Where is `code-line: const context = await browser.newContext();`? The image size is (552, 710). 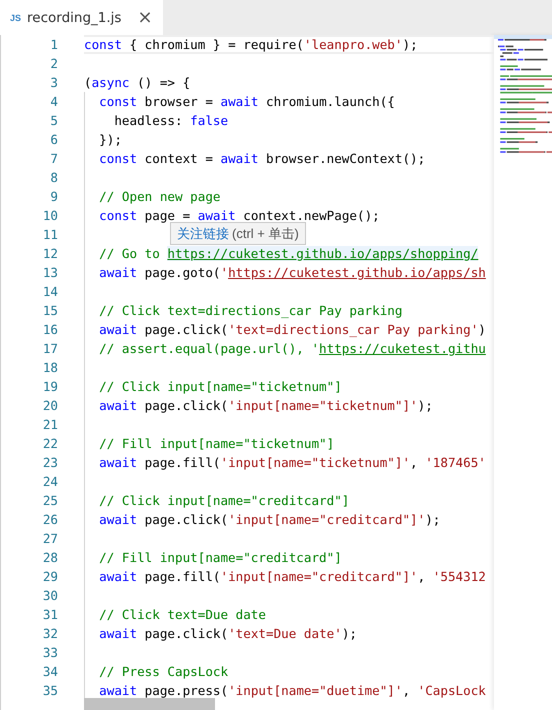 code-line: const context = await browser.newContext(); is located at coordinates (262, 158).